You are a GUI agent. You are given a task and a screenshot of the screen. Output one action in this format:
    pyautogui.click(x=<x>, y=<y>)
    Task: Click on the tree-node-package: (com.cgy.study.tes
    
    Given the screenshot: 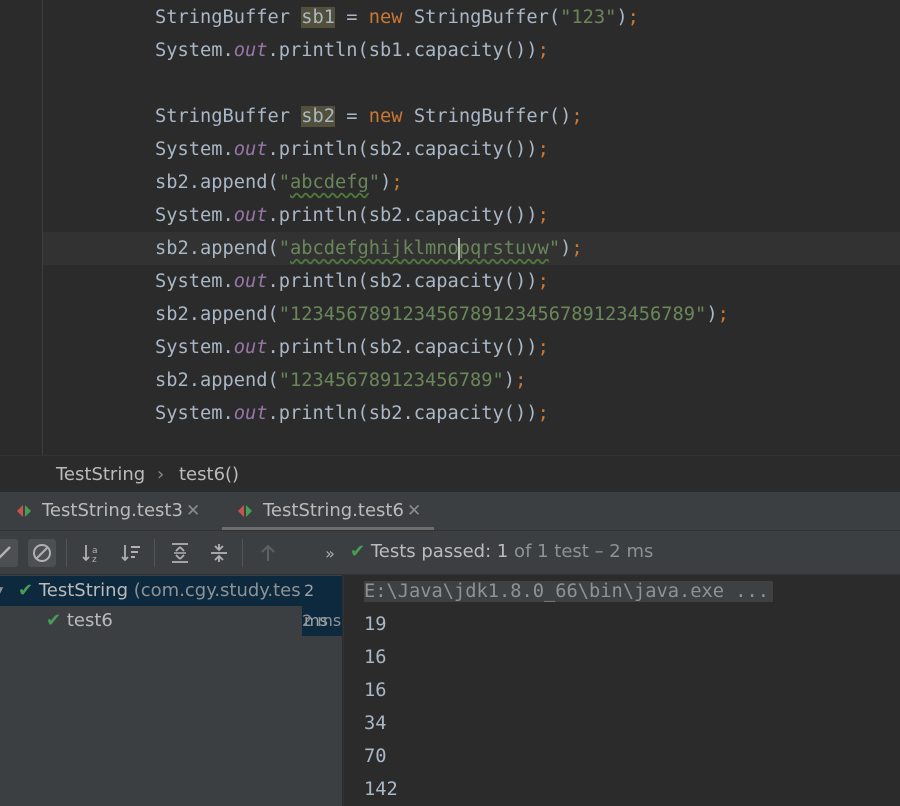 What is the action you would take?
    pyautogui.click(x=214, y=590)
    